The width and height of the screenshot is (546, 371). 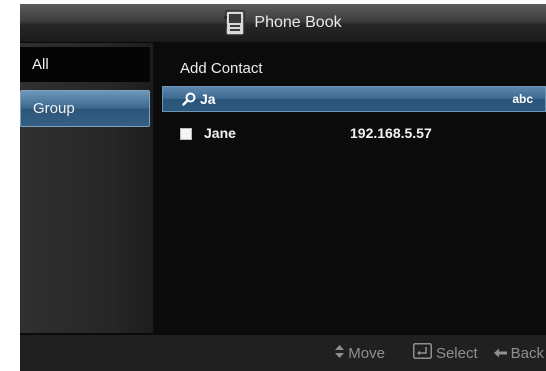 What do you see at coordinates (85, 64) in the screenshot?
I see `sidebar-item-all: All` at bounding box center [85, 64].